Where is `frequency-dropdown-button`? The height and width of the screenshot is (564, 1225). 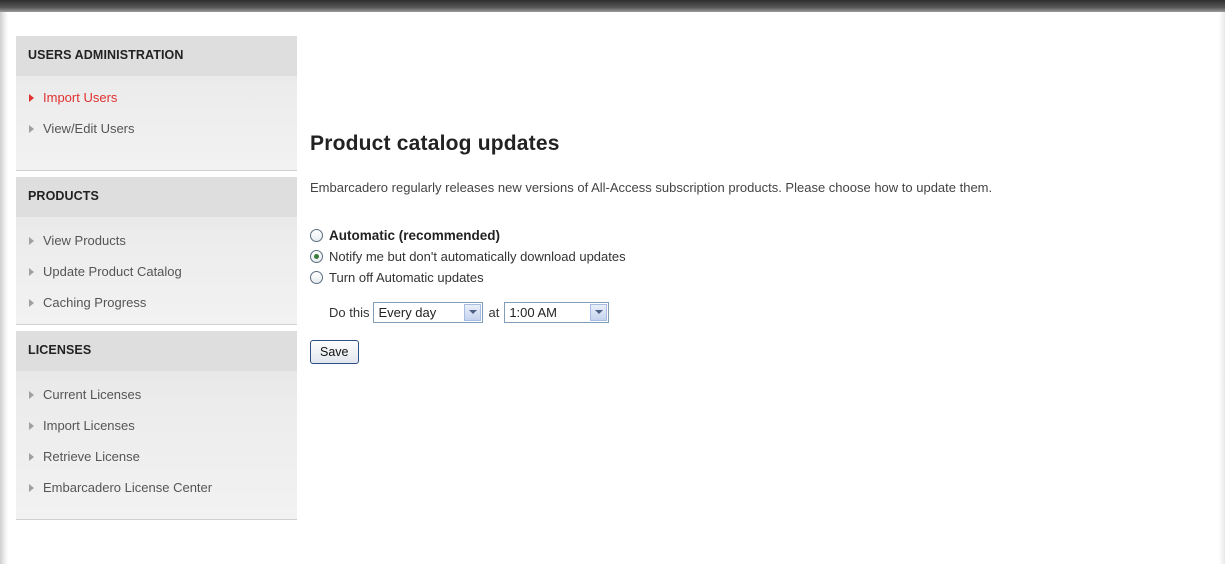
frequency-dropdown-button is located at coordinates (473, 312).